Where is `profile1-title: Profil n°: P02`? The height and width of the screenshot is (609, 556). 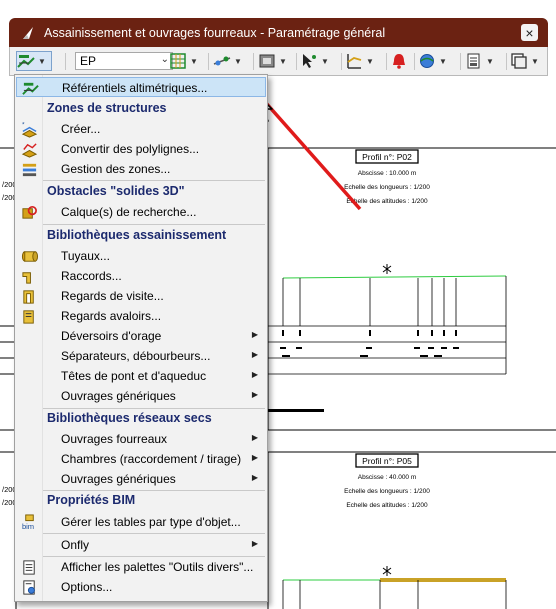
profile1-title: Profil n°: P02 is located at coordinates (387, 157).